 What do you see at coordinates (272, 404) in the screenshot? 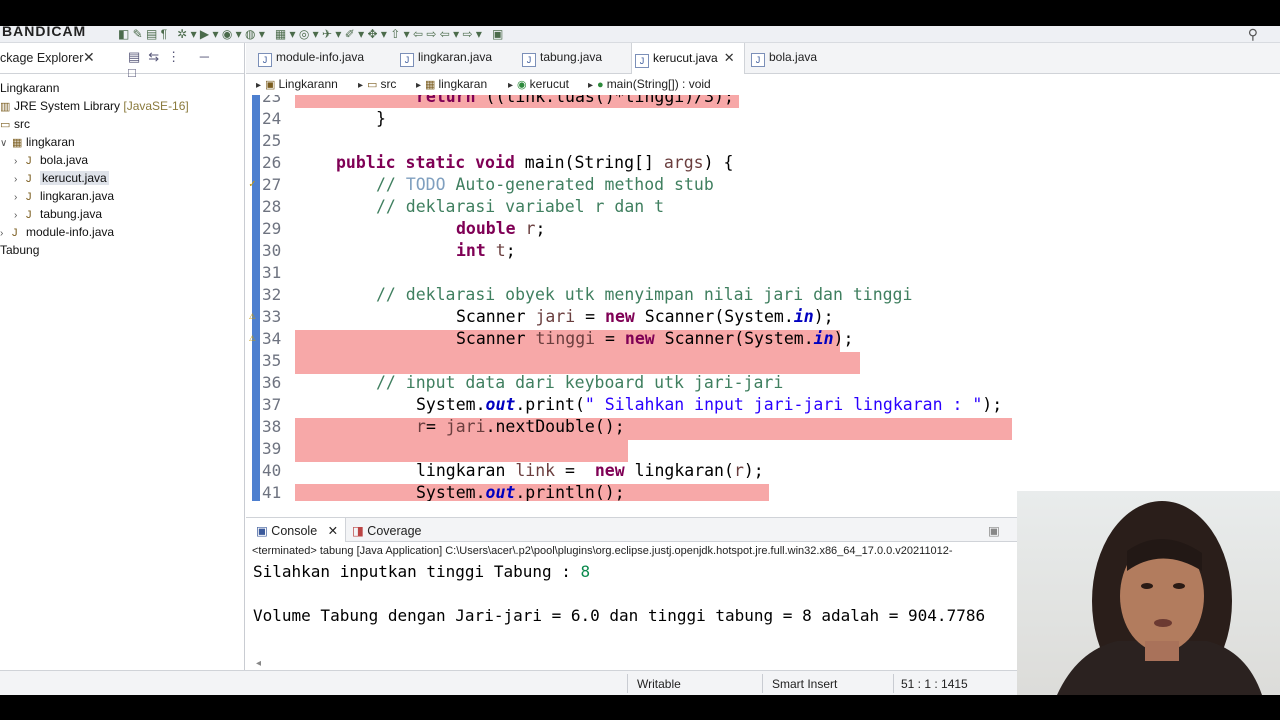
I see `line-number: 37` at bounding box center [272, 404].